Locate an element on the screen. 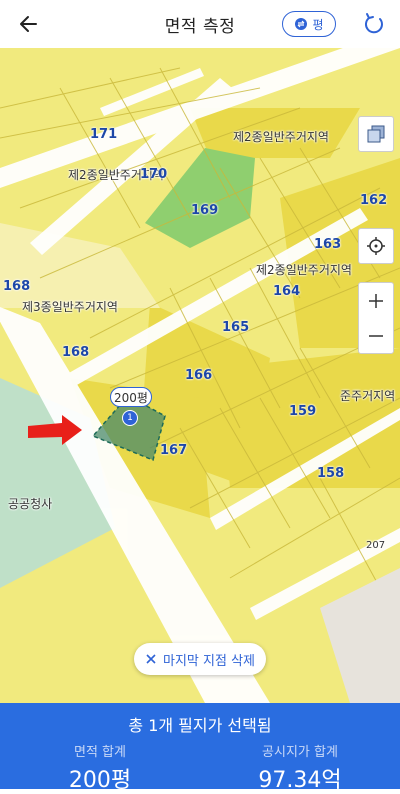 The height and width of the screenshot is (794, 400). unit-toggle-button: 평 is located at coordinates (309, 24).